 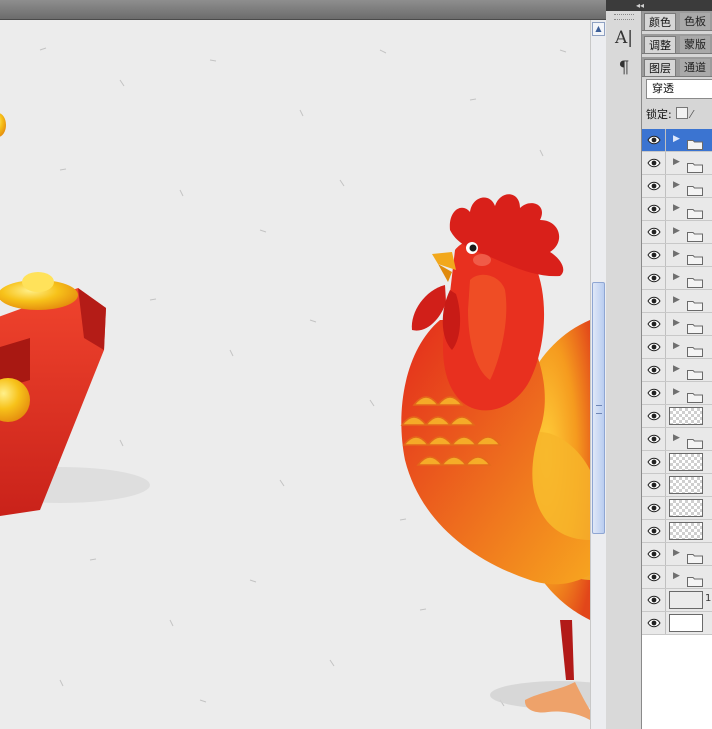 I want to click on tab-color: 颜色, so click(x=660, y=21).